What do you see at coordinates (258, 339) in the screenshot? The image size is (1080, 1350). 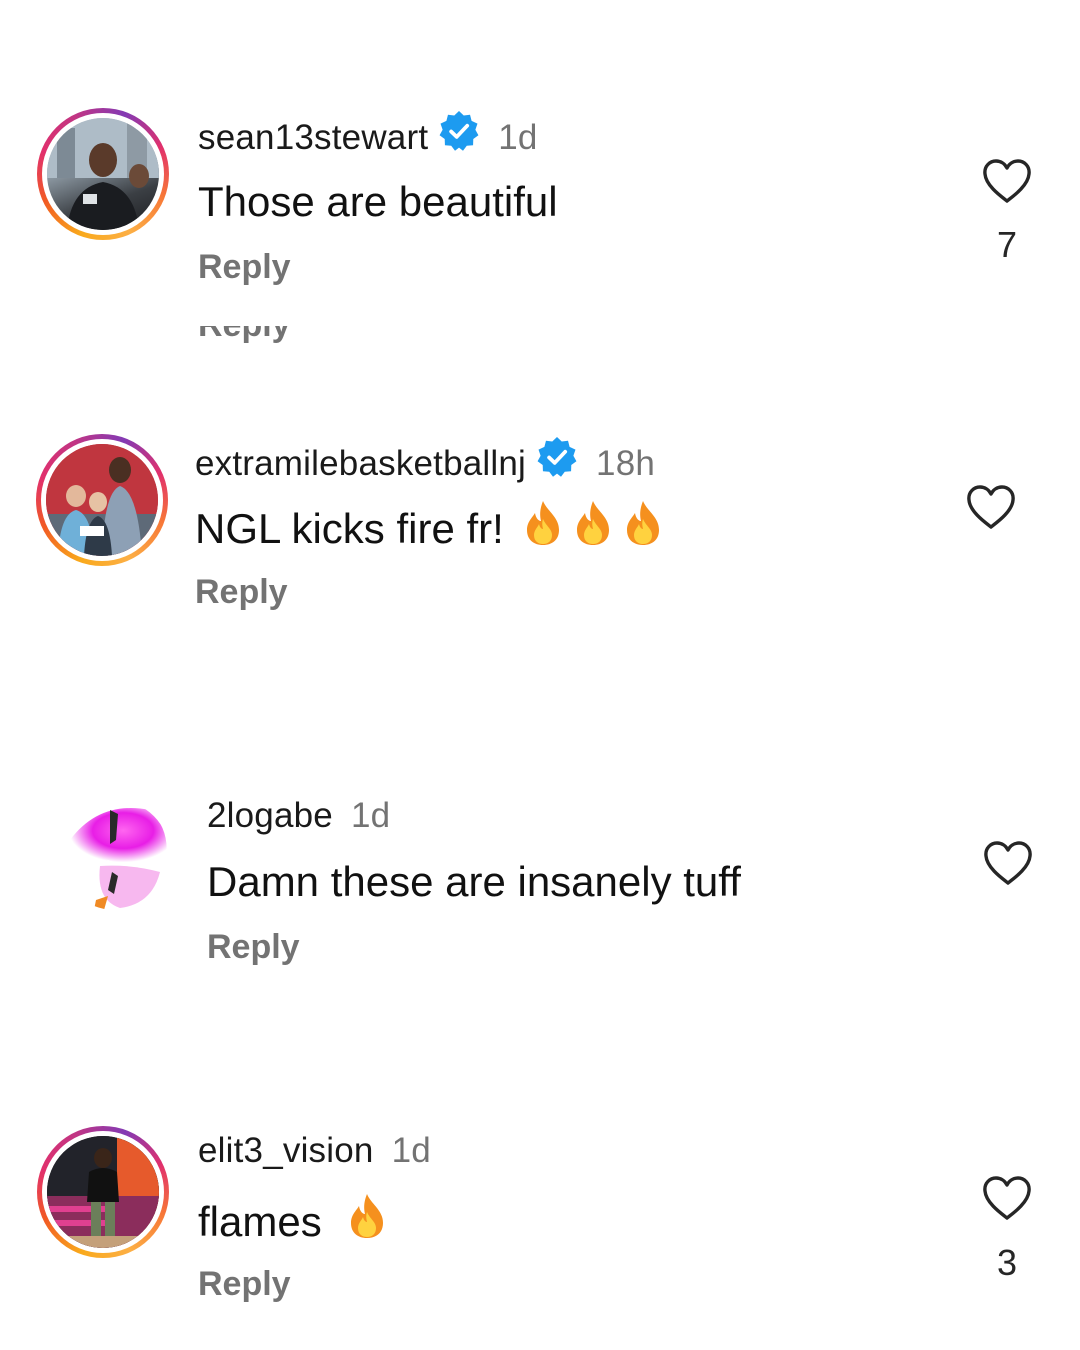 I see `partial-reply-button: Reply` at bounding box center [258, 339].